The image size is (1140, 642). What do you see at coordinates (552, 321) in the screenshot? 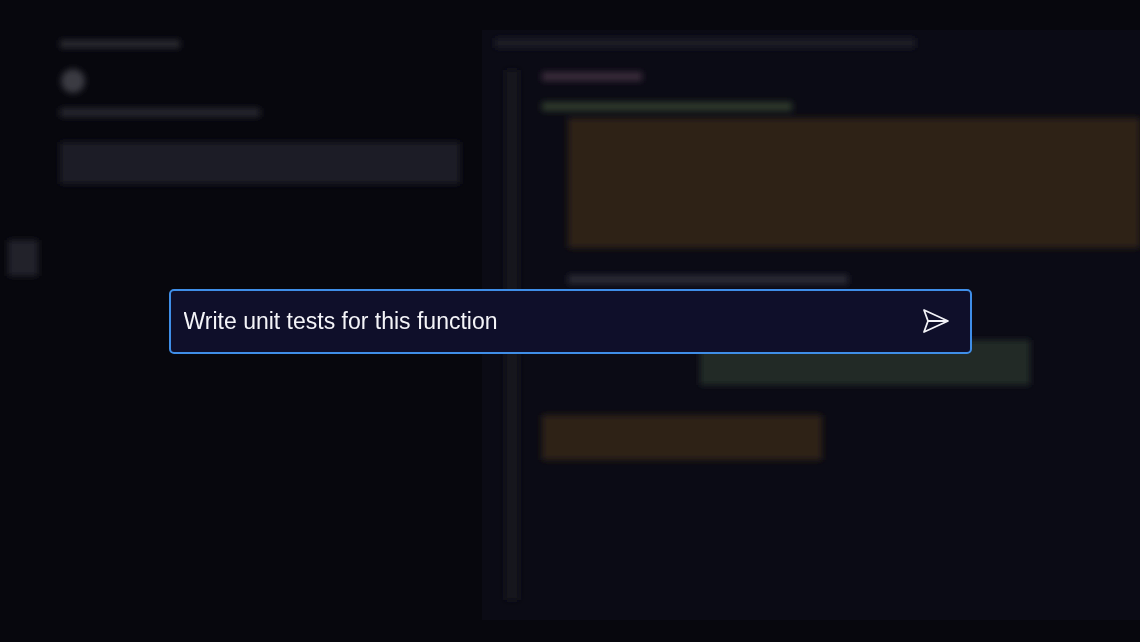
I see `prompt-input: Write unit tests for this function` at bounding box center [552, 321].